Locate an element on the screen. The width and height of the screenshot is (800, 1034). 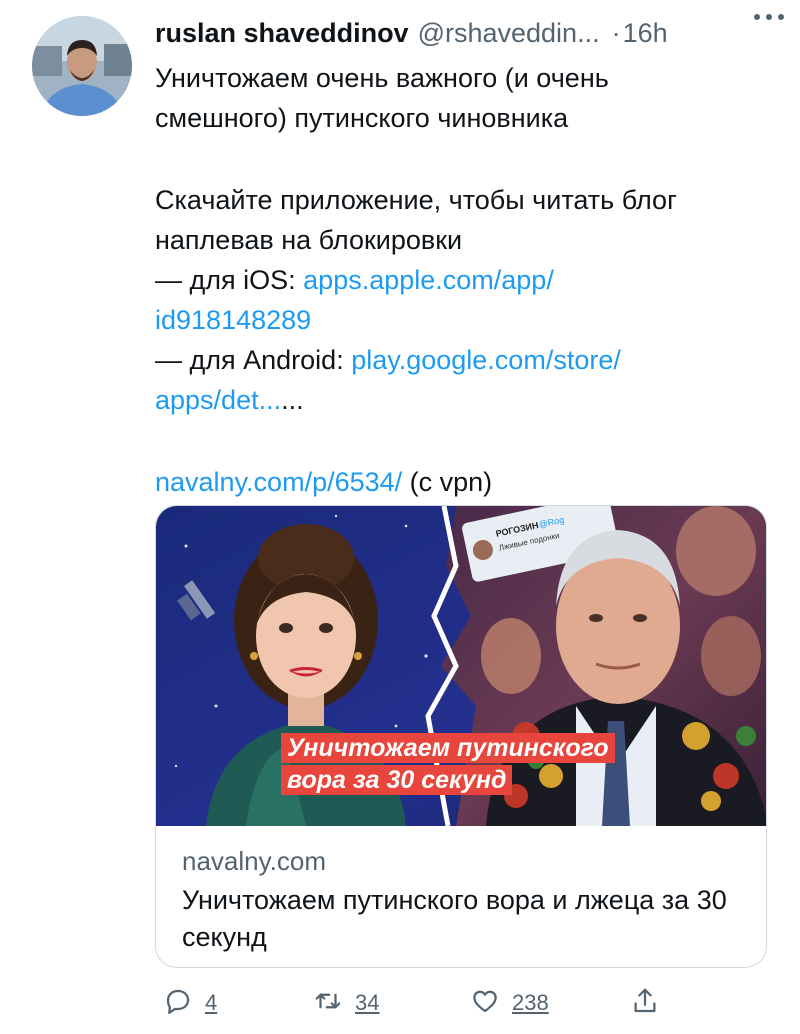
action-bar: 4 34 238 is located at coordinates (465, 1005).